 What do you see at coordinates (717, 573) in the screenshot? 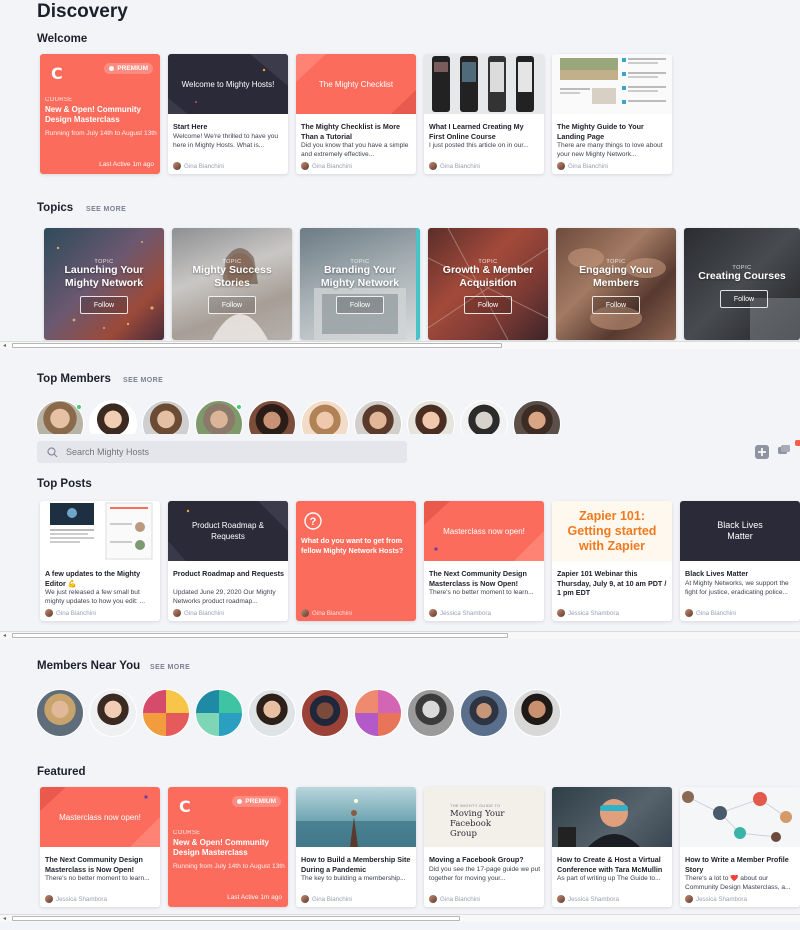
I see `post-title: Black Lives Matter` at bounding box center [717, 573].